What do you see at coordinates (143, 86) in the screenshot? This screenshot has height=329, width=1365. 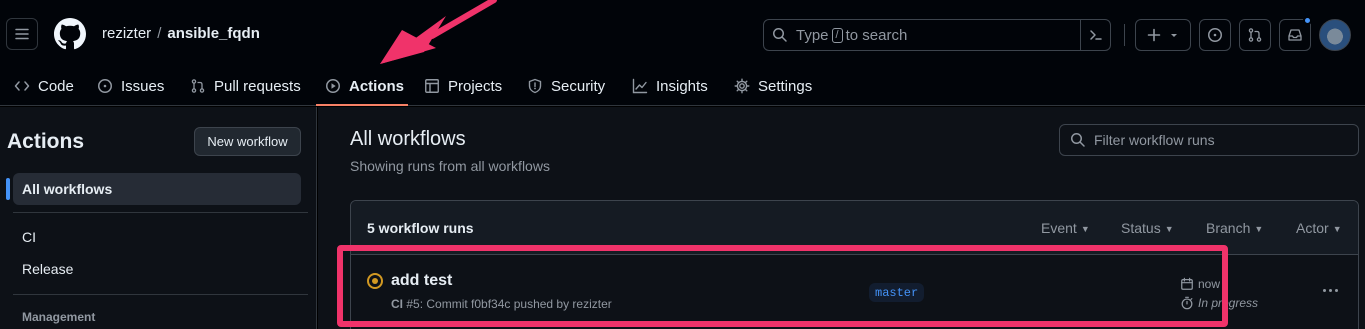 I see `tab-label: Issues` at bounding box center [143, 86].